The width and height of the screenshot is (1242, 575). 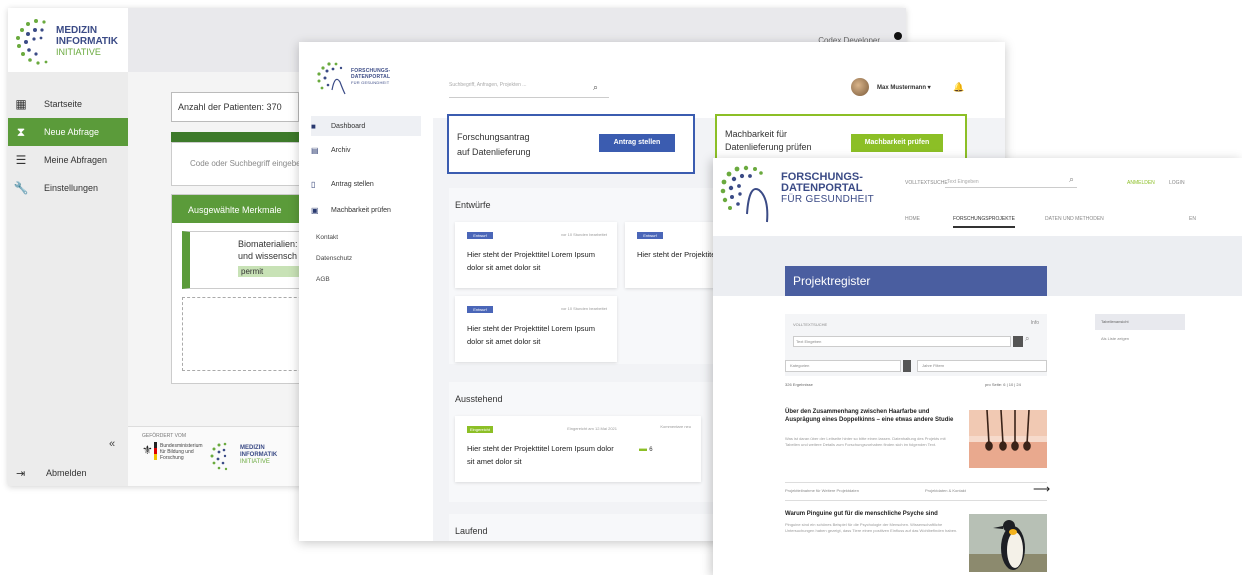 What do you see at coordinates (361, 210) in the screenshot?
I see `nav-label: Machbarkeit prüfen` at bounding box center [361, 210].